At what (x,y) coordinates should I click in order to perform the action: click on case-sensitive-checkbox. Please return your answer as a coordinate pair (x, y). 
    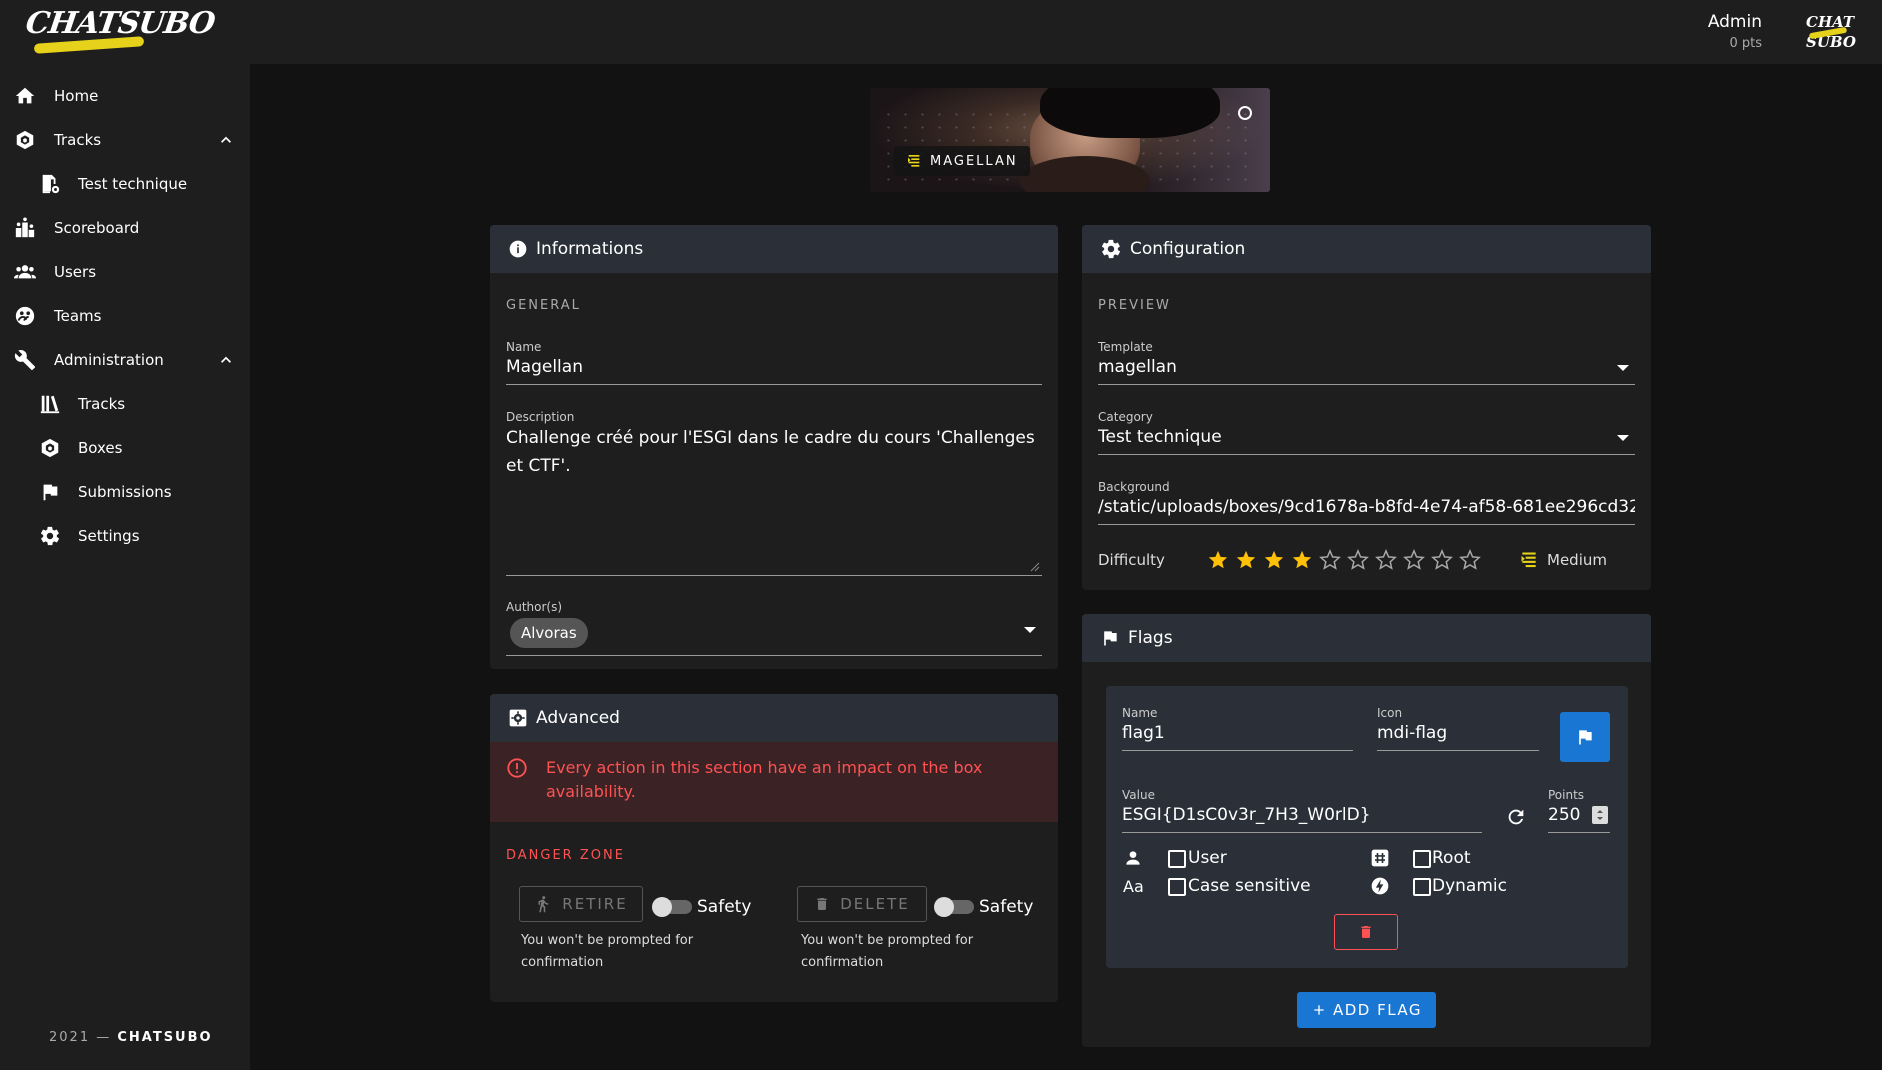
    Looking at the image, I should click on (1177, 887).